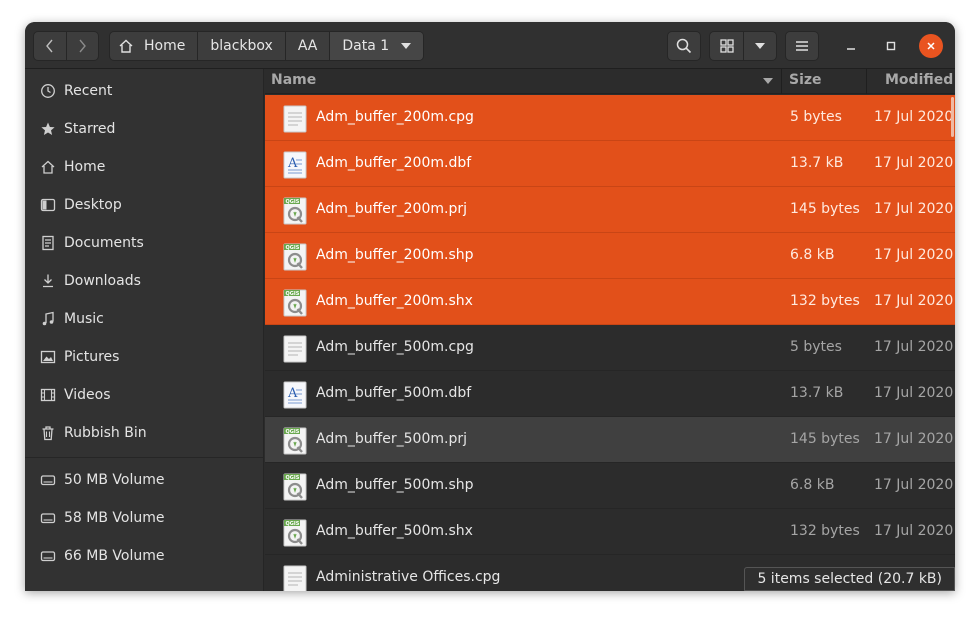 The image size is (980, 619). I want to click on file-row: Adm_buffer_200m.cpg 5 bytes 17 Jul 2020, so click(610, 118).